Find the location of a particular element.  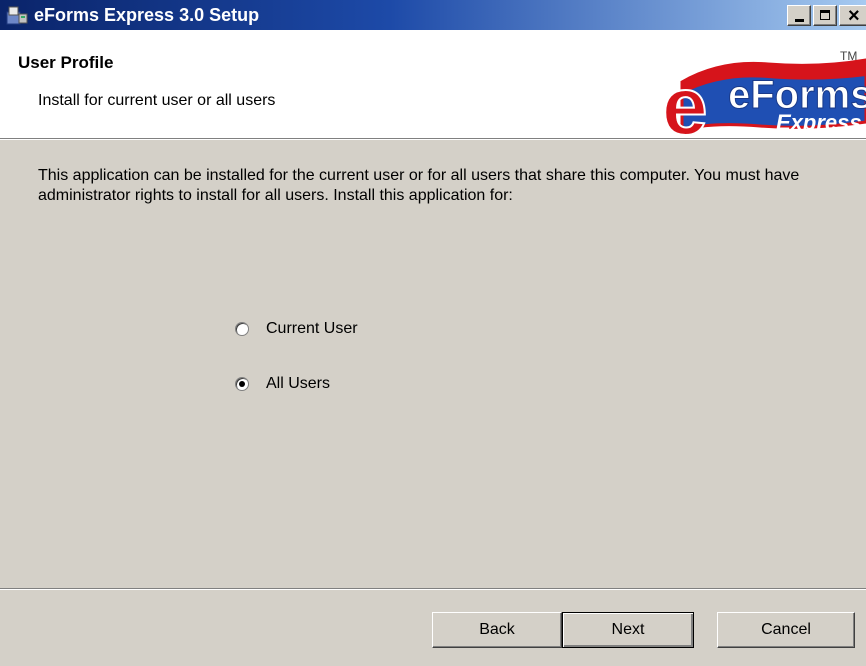

page-title: User Profile is located at coordinates (66, 62).